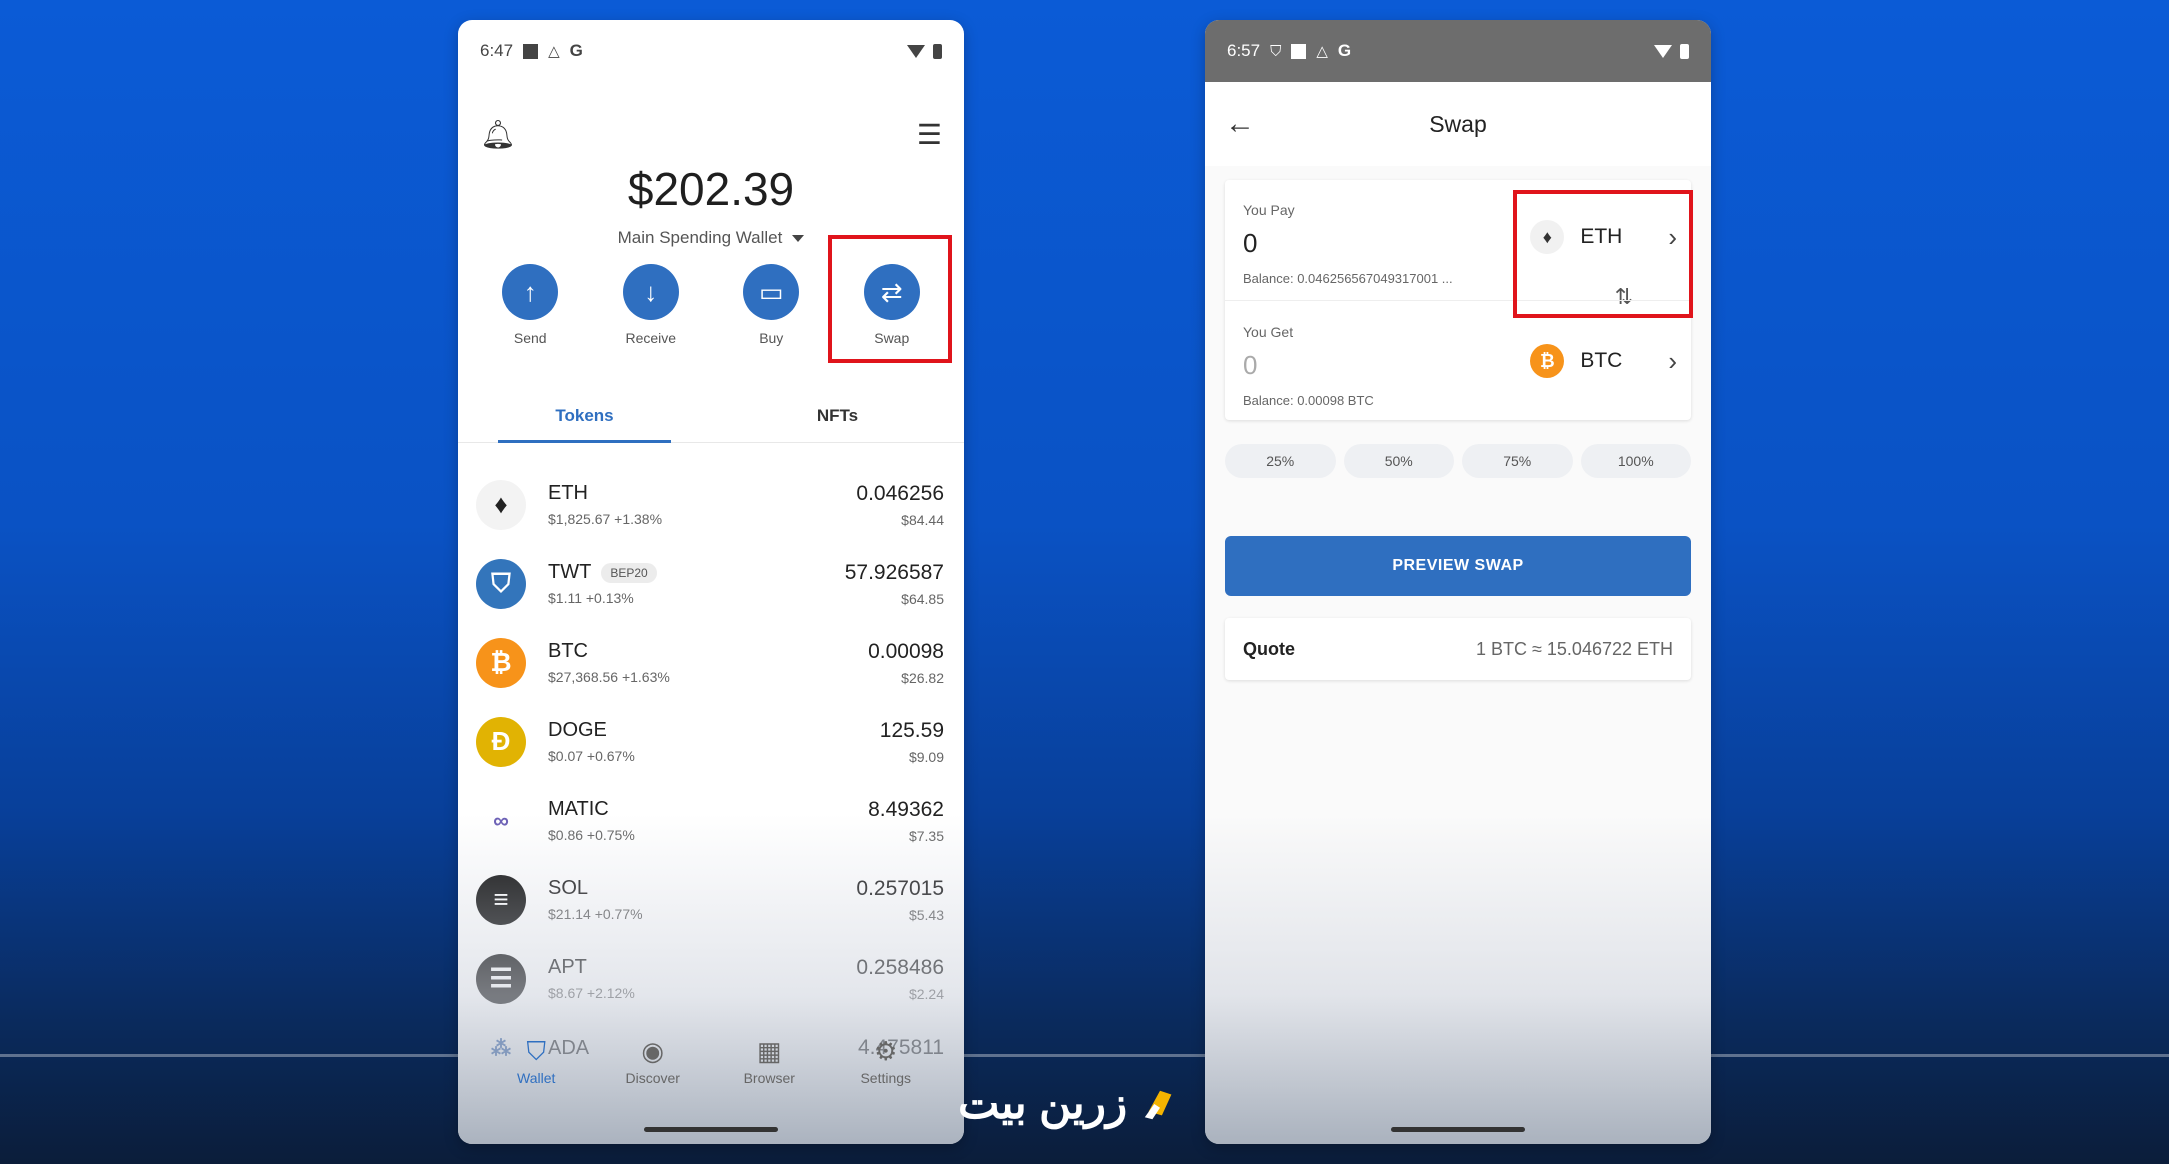  I want to click on nav-discover: ◉ Discover, so click(653, 1061).